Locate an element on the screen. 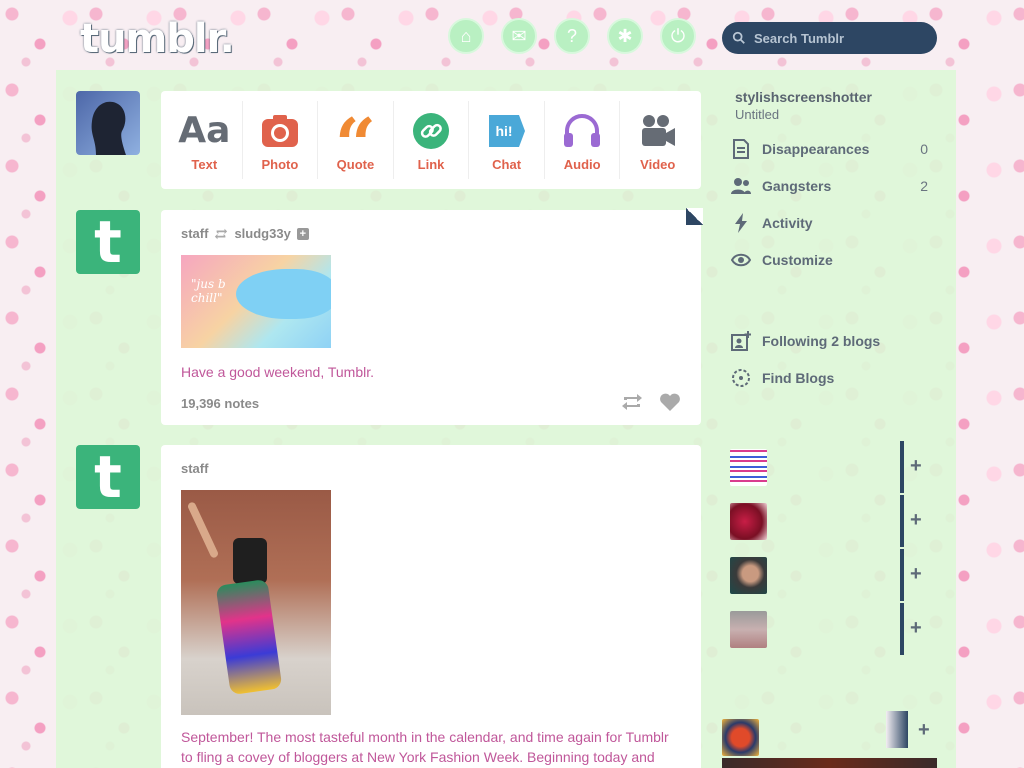  sidebar-find-blogs: Find Blogs is located at coordinates (829, 378).